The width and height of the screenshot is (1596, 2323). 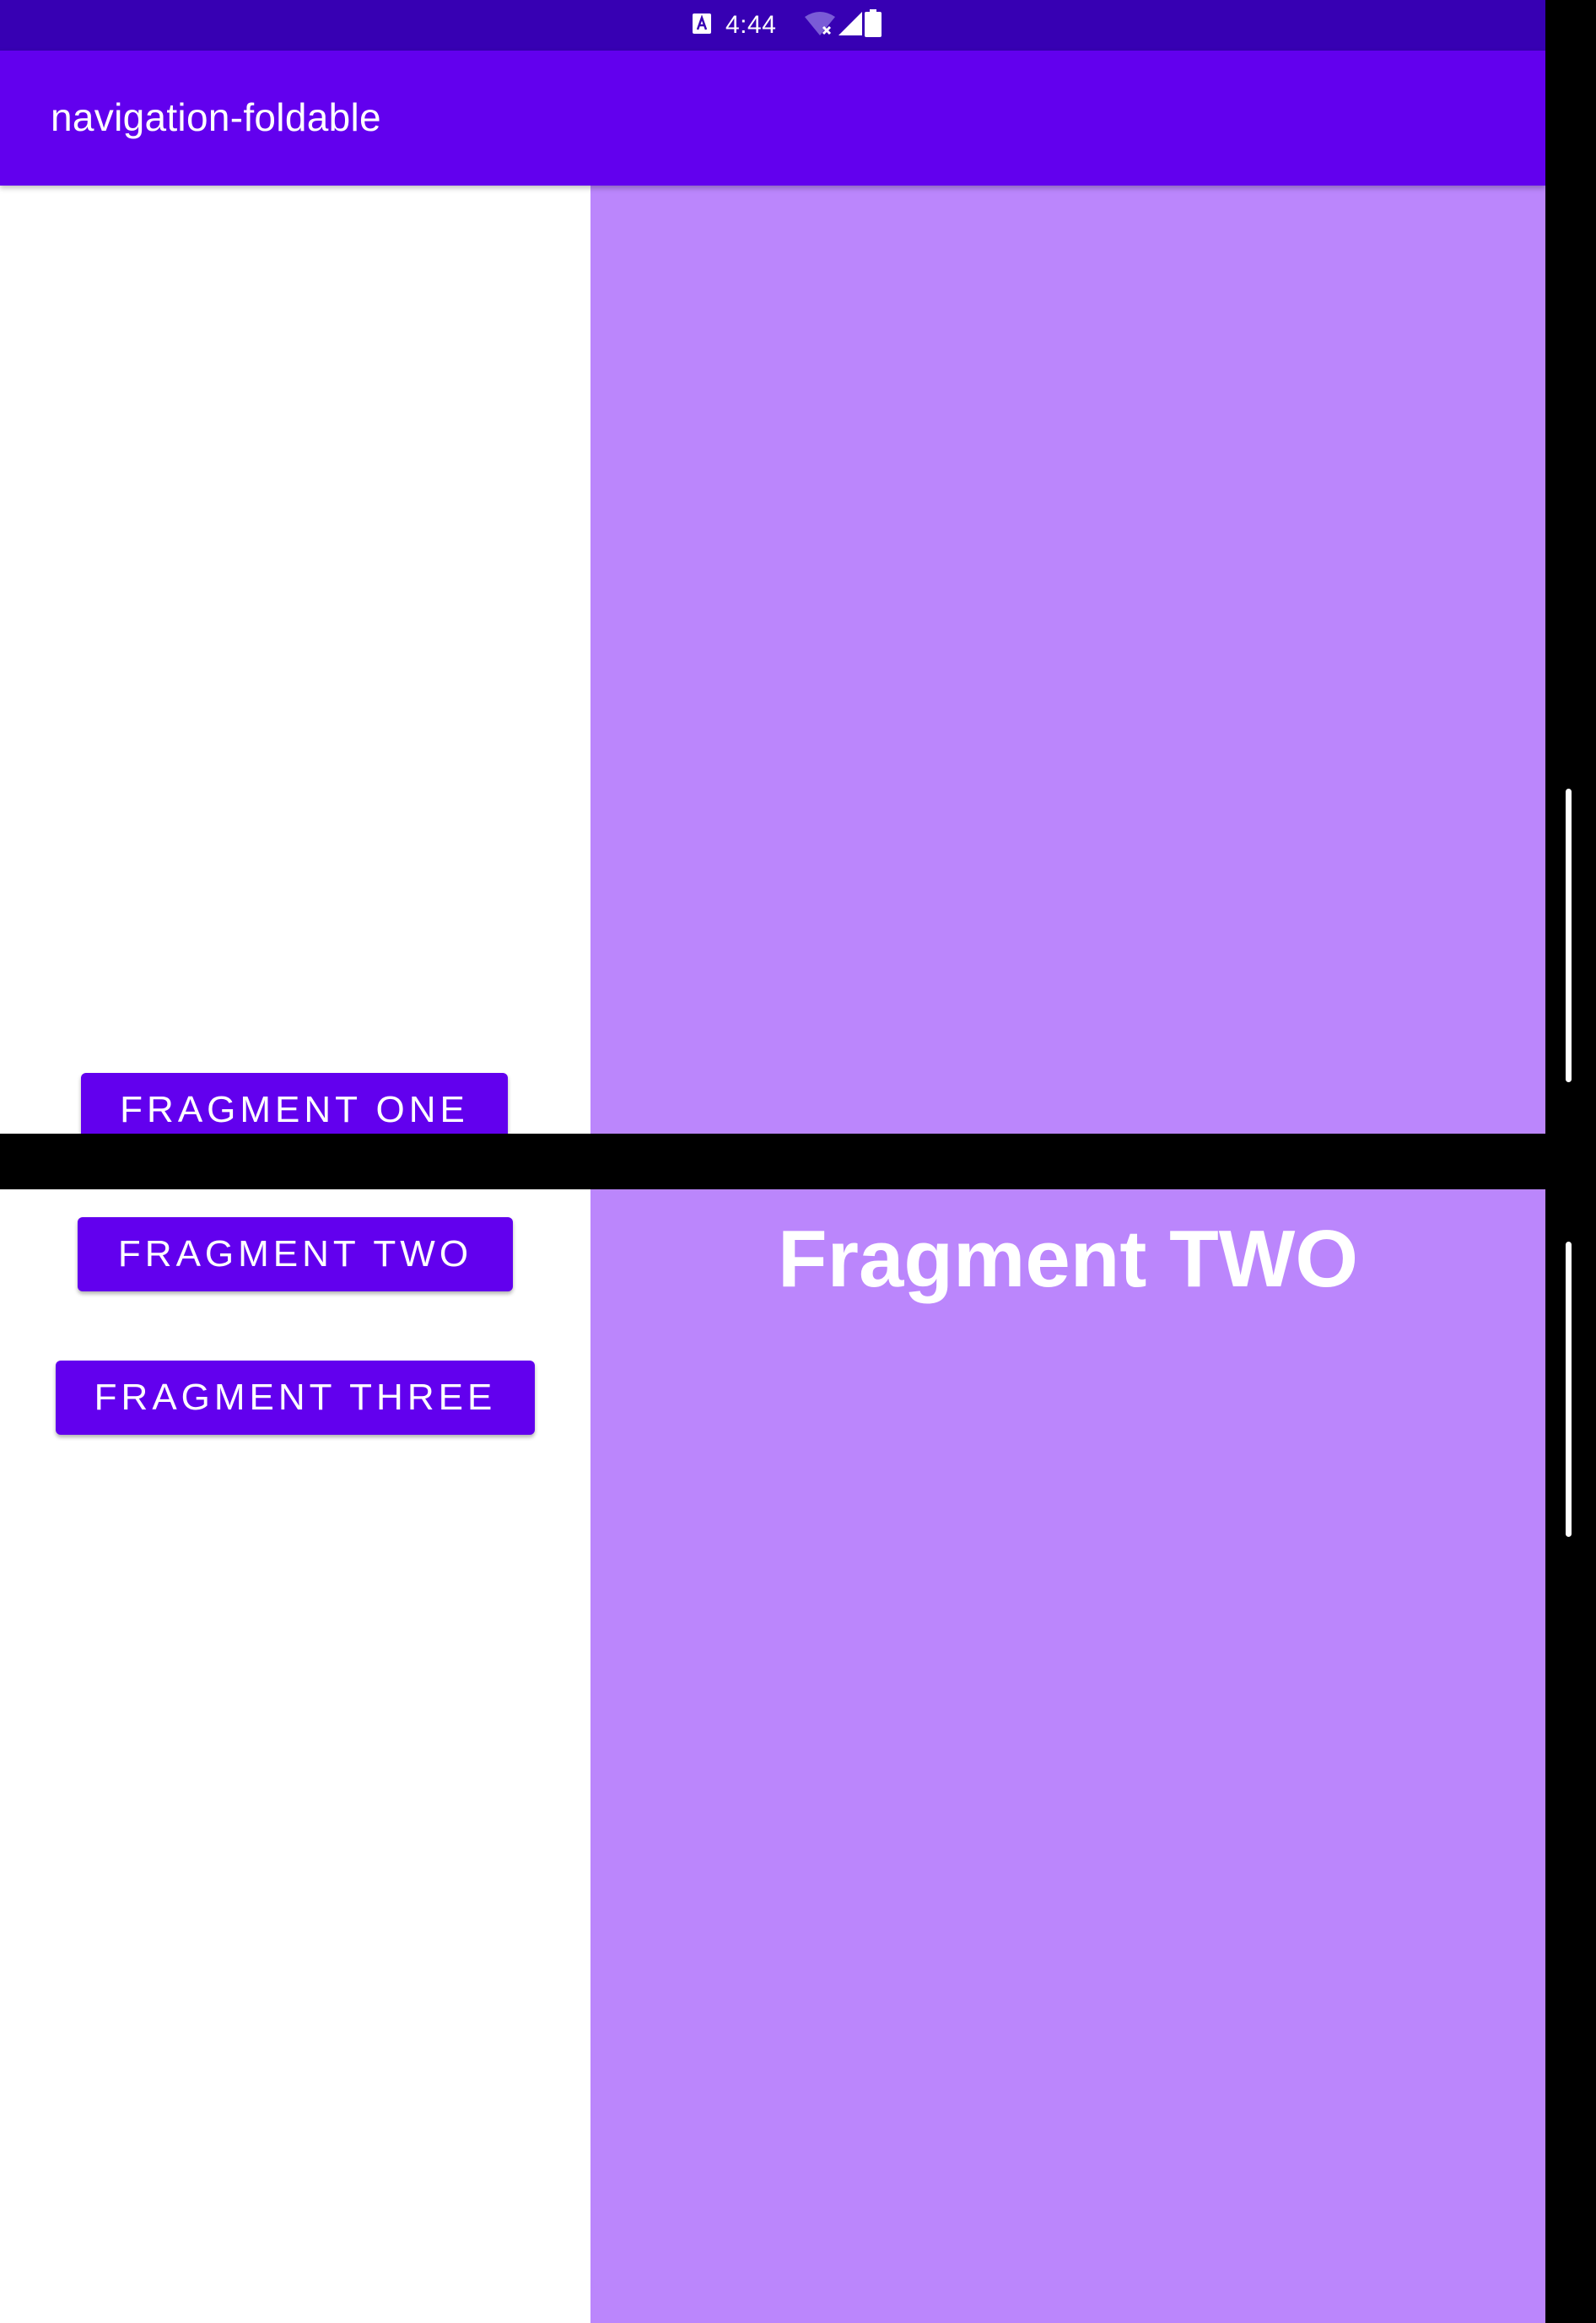 I want to click on app-title: navigation-foldable, so click(x=216, y=117).